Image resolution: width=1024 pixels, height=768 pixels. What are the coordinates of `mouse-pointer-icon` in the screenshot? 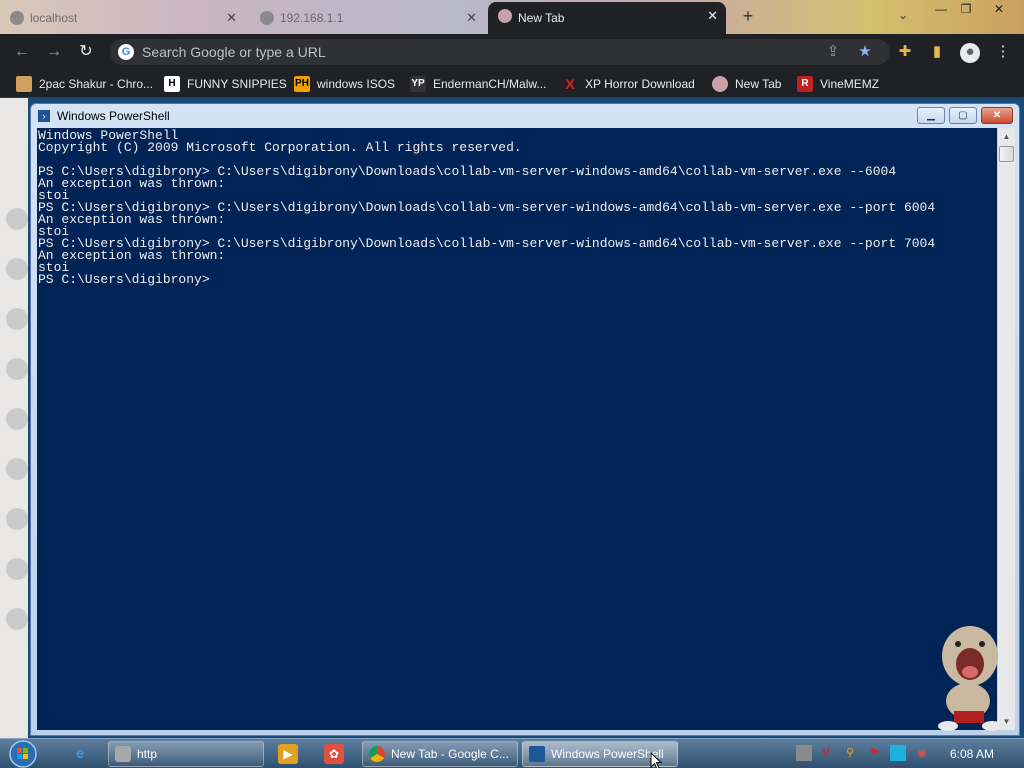 It's located at (656, 760).